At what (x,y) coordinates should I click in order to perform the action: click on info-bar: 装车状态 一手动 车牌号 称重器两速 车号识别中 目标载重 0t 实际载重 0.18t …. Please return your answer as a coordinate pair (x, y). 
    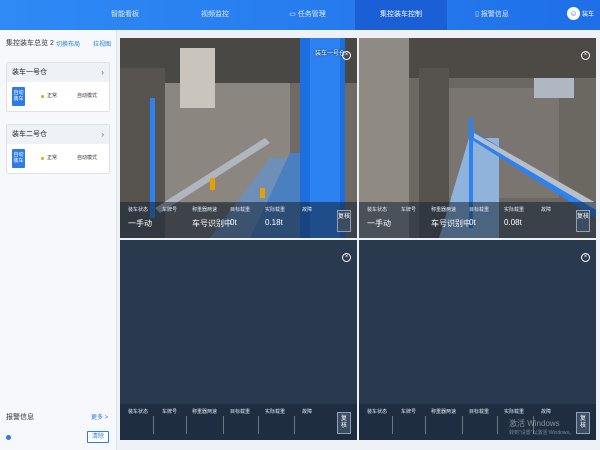
    Looking at the image, I should click on (238, 220).